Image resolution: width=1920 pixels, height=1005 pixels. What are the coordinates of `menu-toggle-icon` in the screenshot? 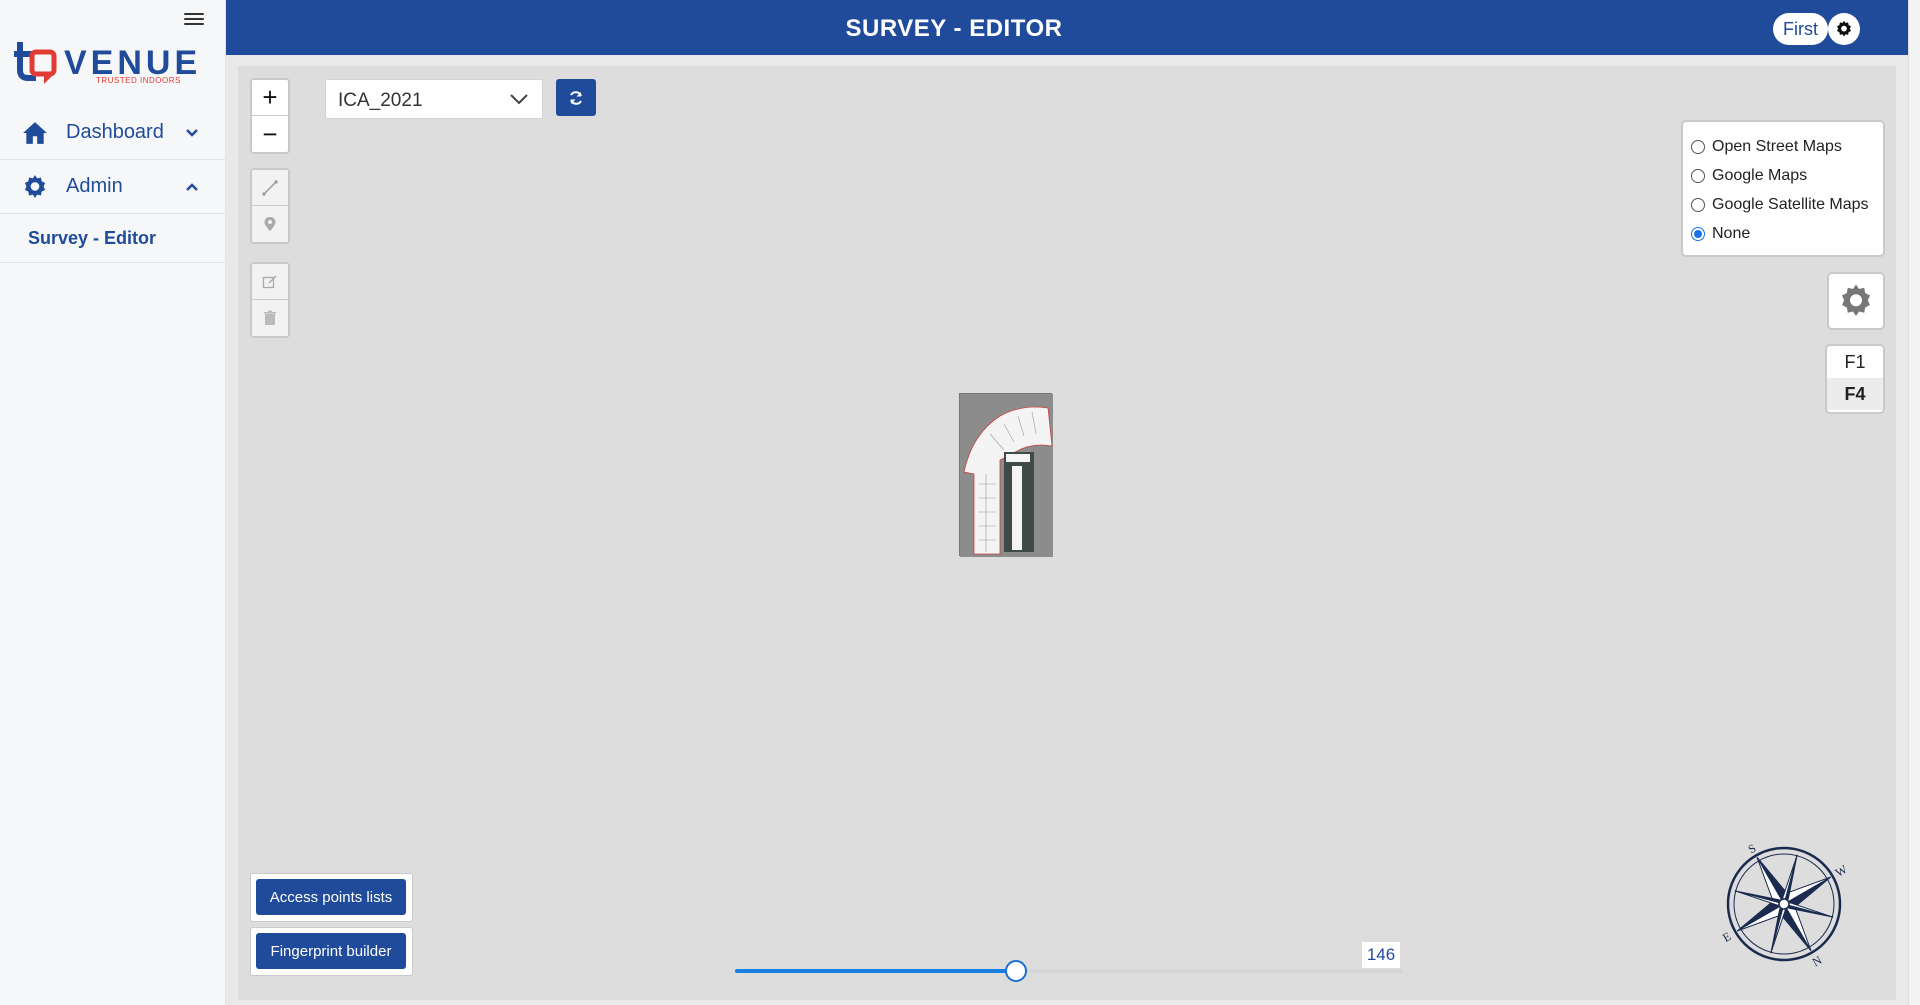 It's located at (194, 18).